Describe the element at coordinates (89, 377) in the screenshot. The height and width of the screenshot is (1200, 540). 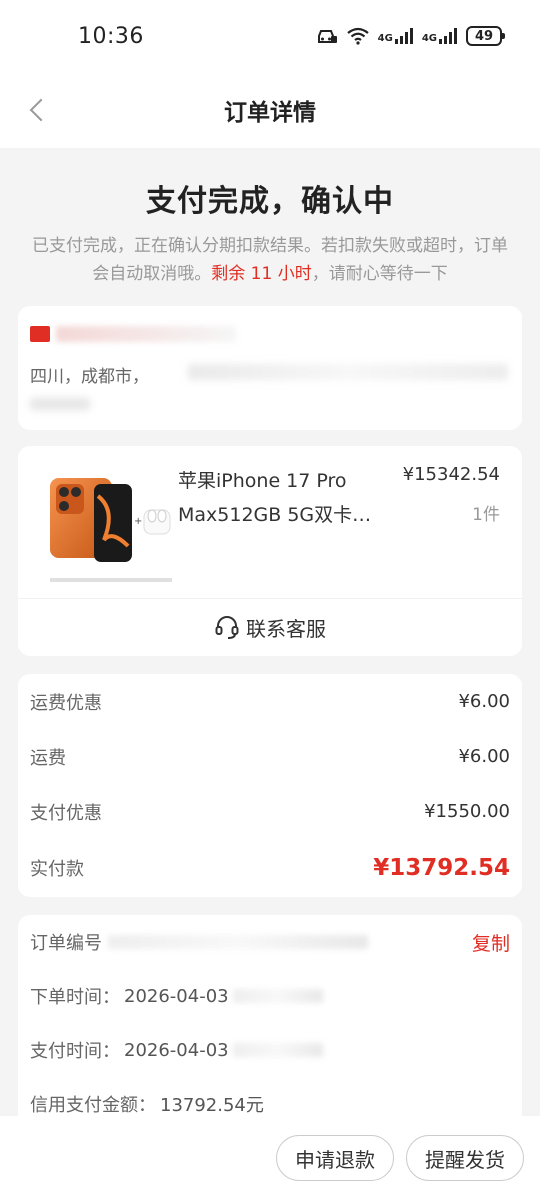
I see `address-line: 四川，成都市，` at that location.